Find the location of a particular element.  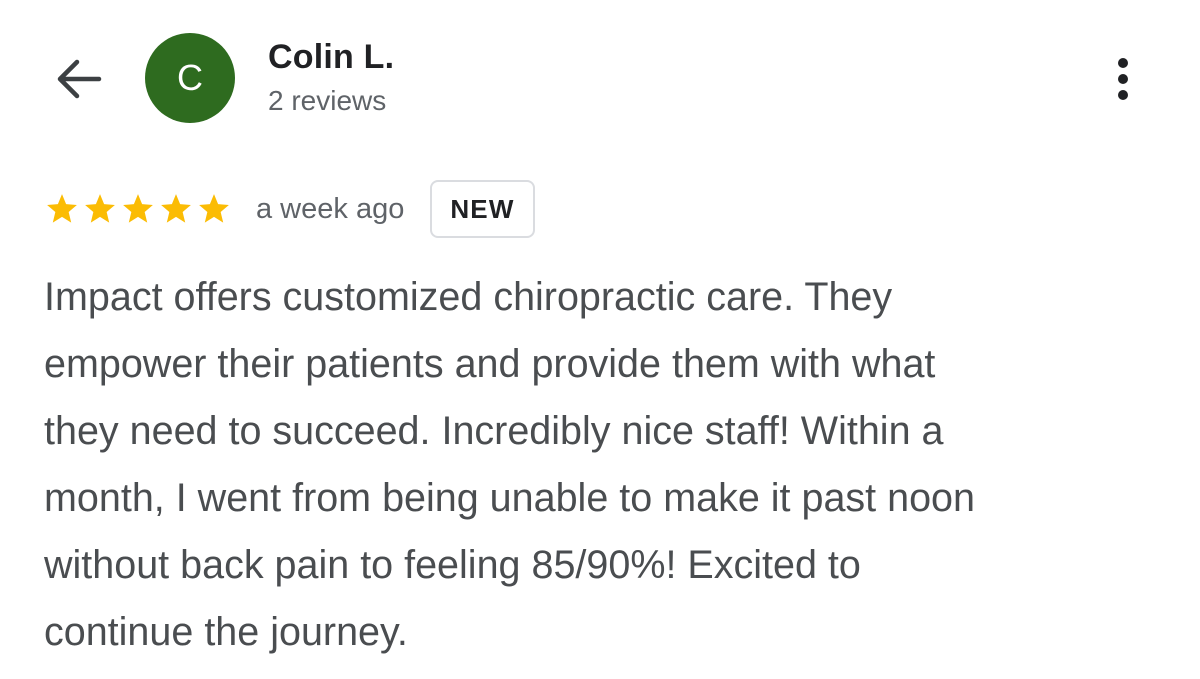

review-text-line: continue the journey. is located at coordinates (226, 632).